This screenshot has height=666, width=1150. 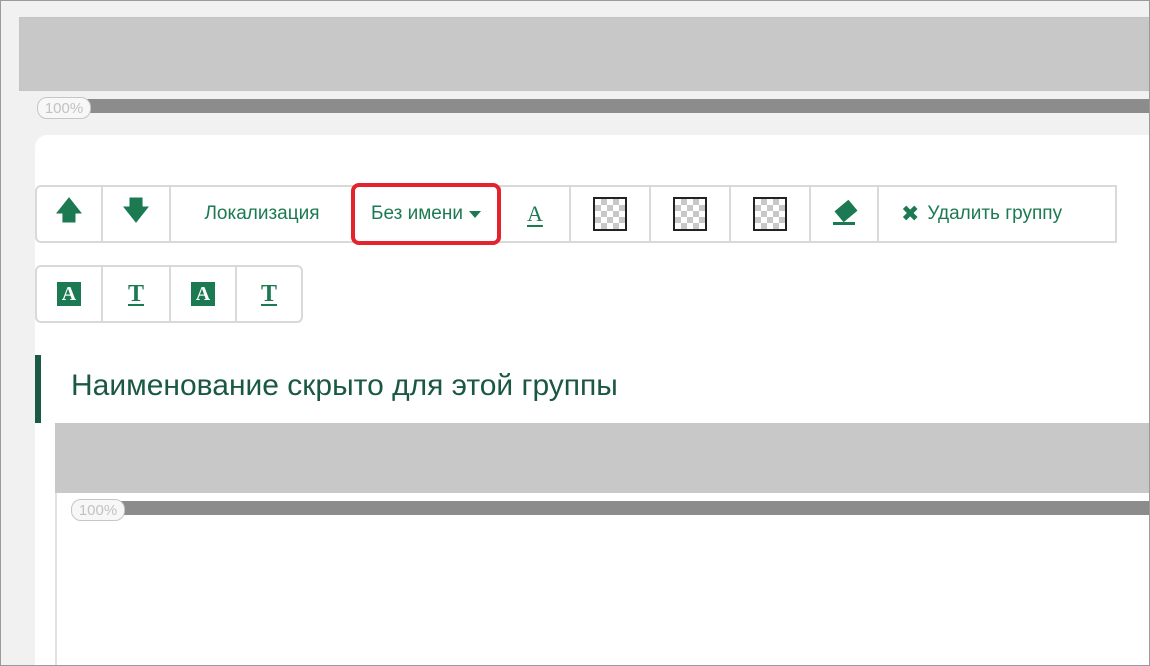 What do you see at coordinates (344, 385) in the screenshot?
I see `section-title: Наименование скрыто для этой группы` at bounding box center [344, 385].